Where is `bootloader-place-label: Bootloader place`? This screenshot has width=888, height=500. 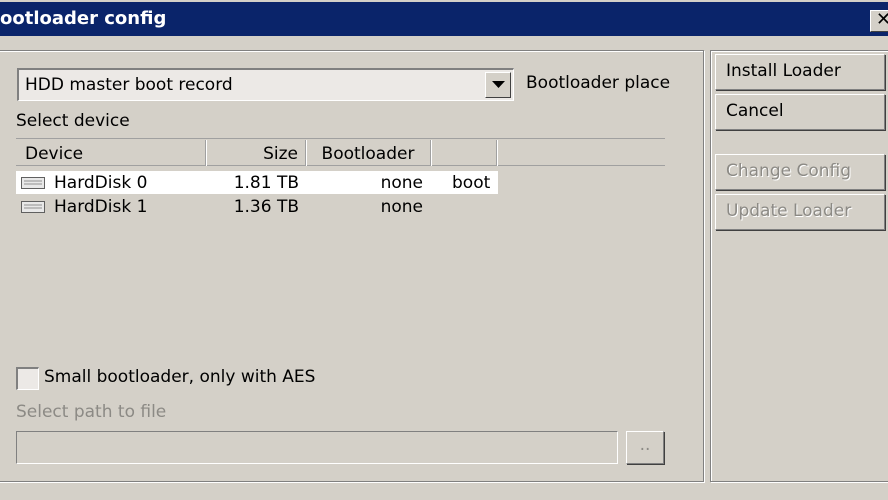
bootloader-place-label: Bootloader place is located at coordinates (598, 83).